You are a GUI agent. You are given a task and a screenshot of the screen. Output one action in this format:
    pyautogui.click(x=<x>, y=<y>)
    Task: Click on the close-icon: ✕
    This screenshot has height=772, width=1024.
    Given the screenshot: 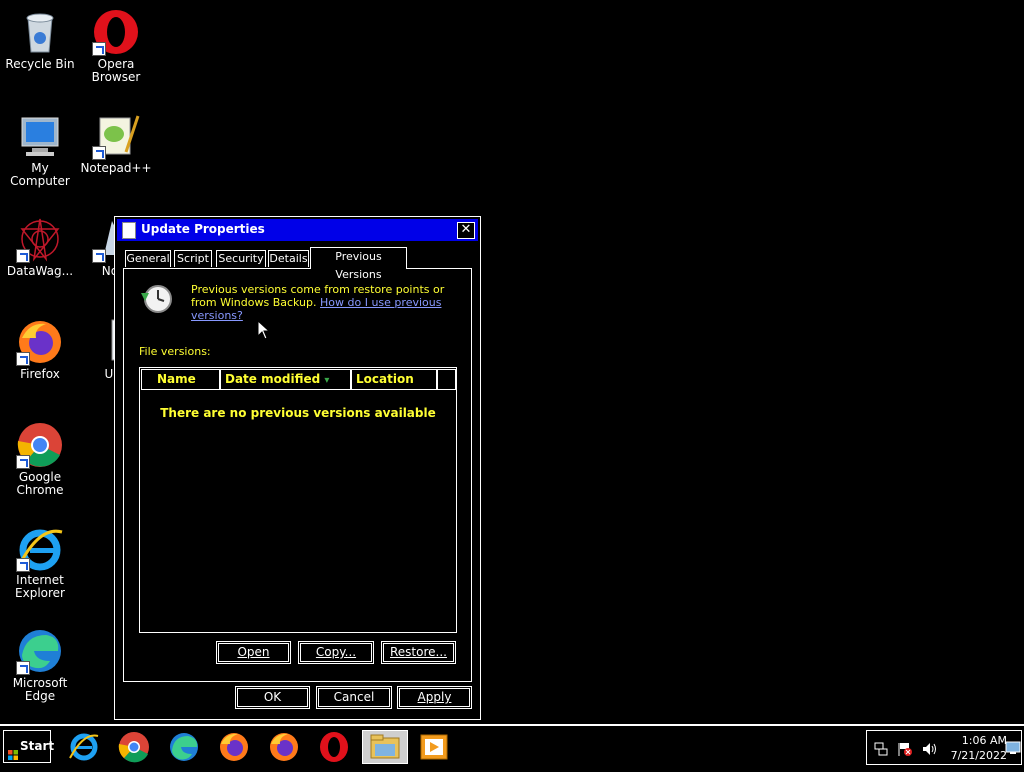 What is the action you would take?
    pyautogui.click(x=466, y=229)
    